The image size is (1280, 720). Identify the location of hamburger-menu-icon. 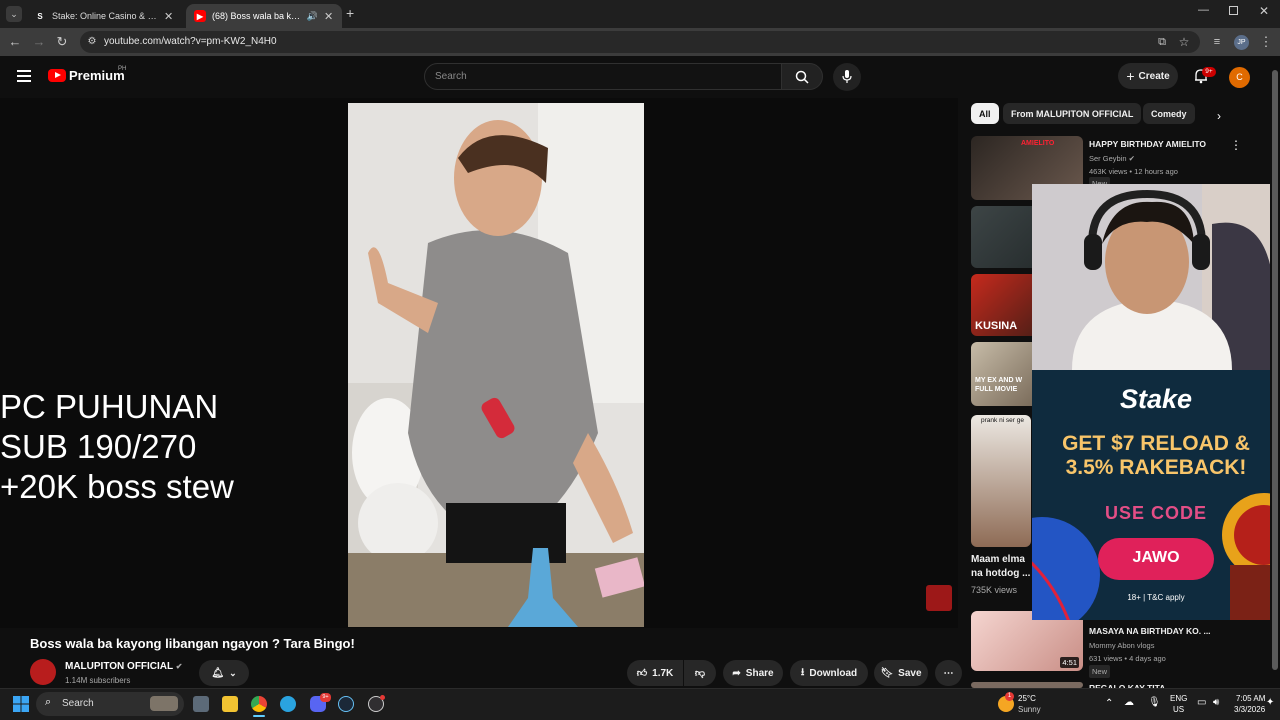
(24, 76).